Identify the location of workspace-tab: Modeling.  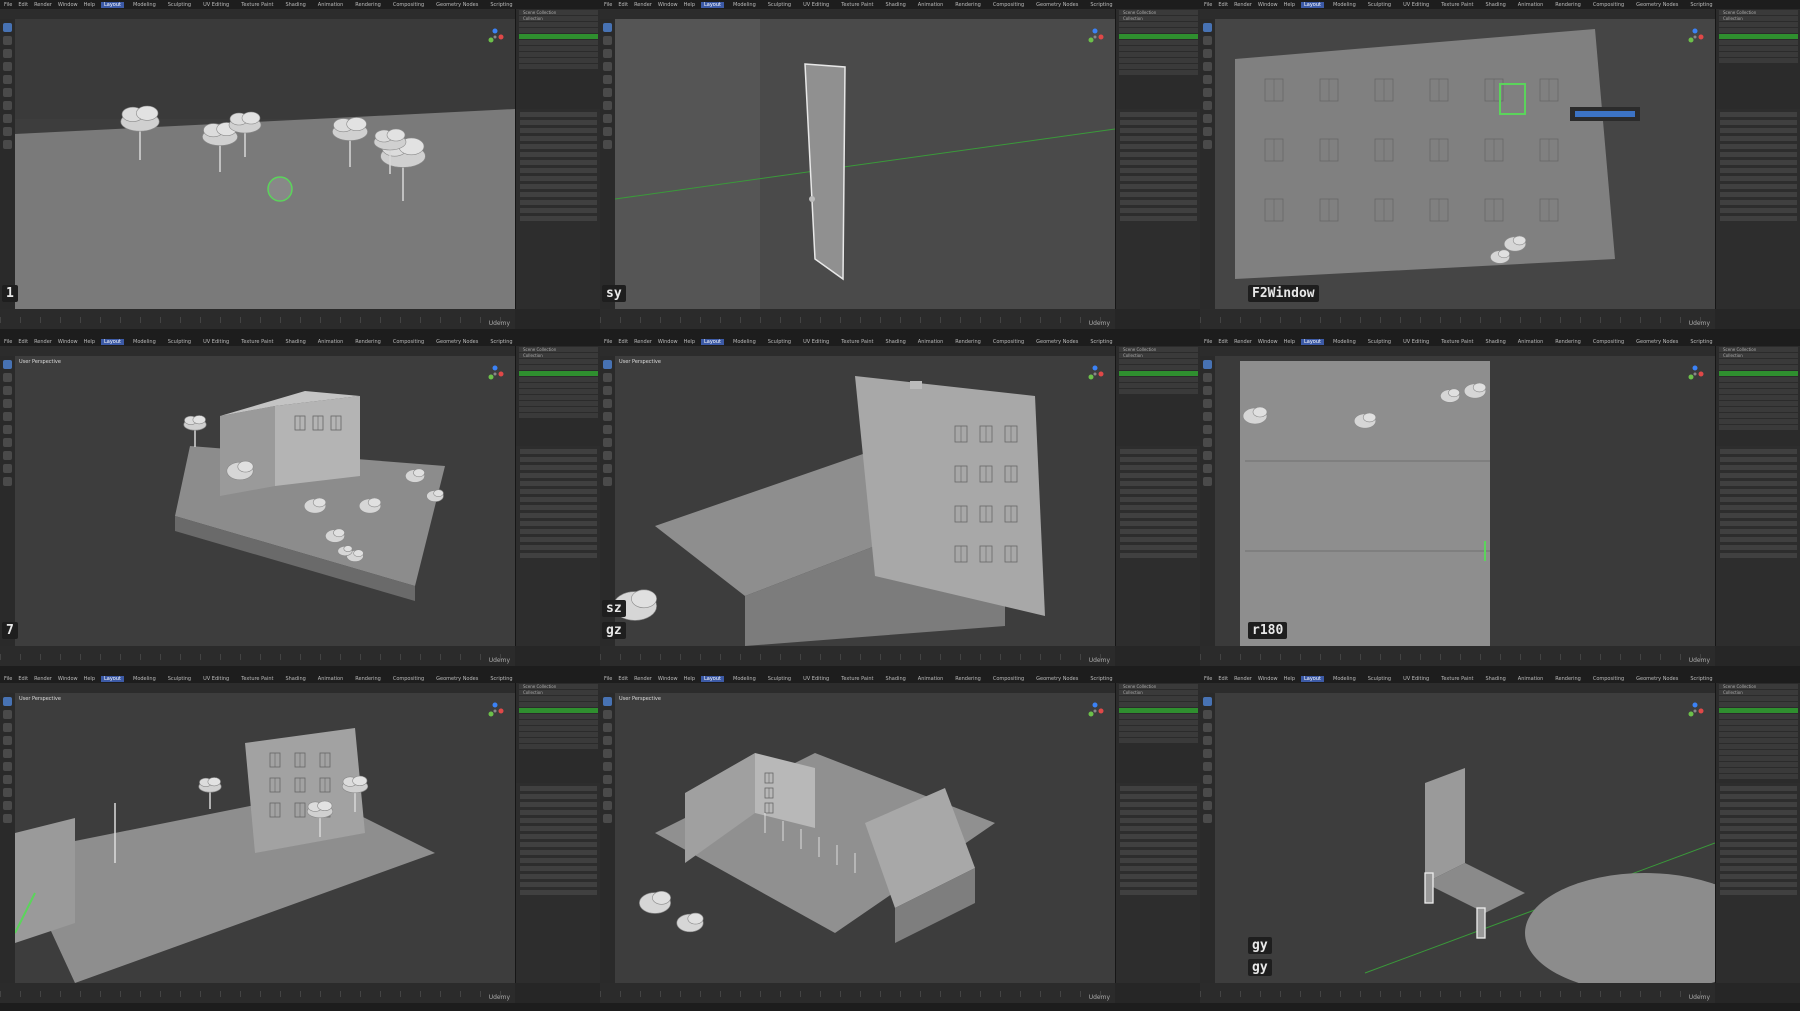
(144, 5).